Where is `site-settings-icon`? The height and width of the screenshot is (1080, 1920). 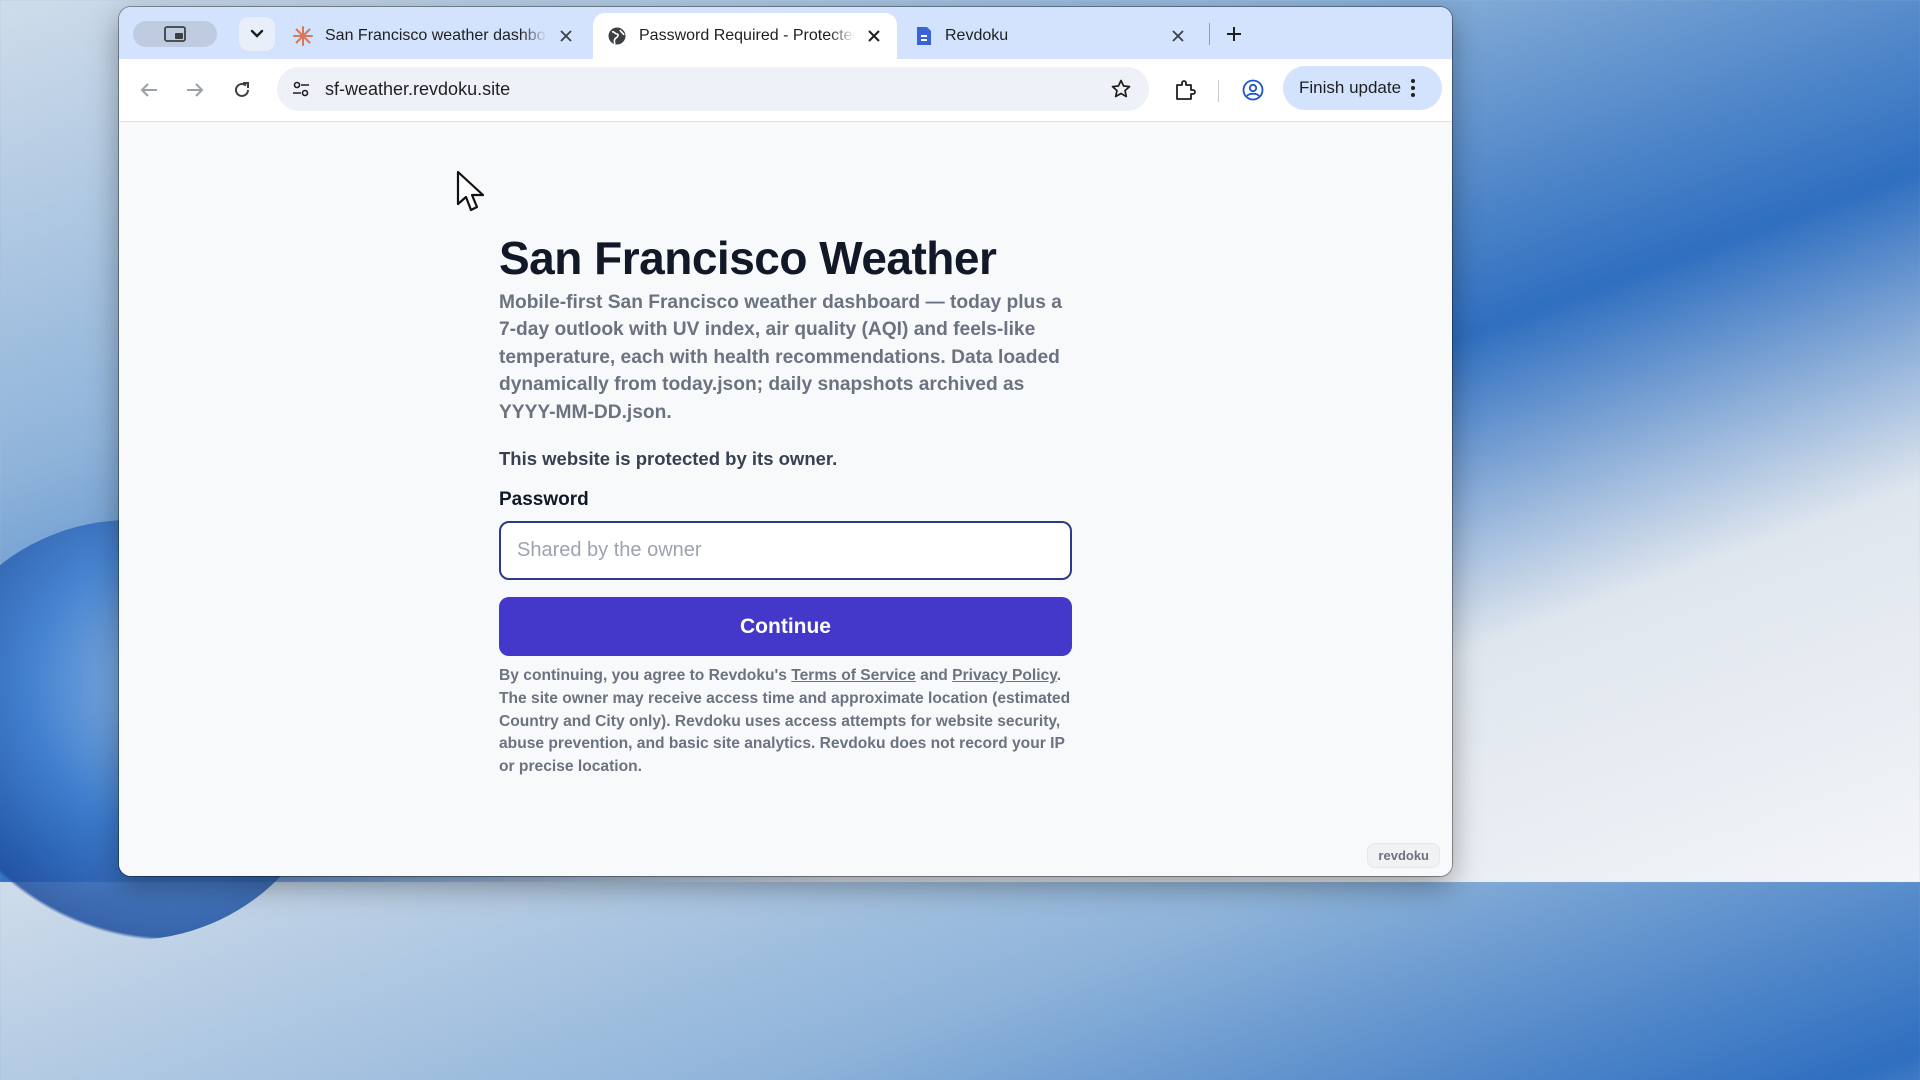
site-settings-icon is located at coordinates (301, 89).